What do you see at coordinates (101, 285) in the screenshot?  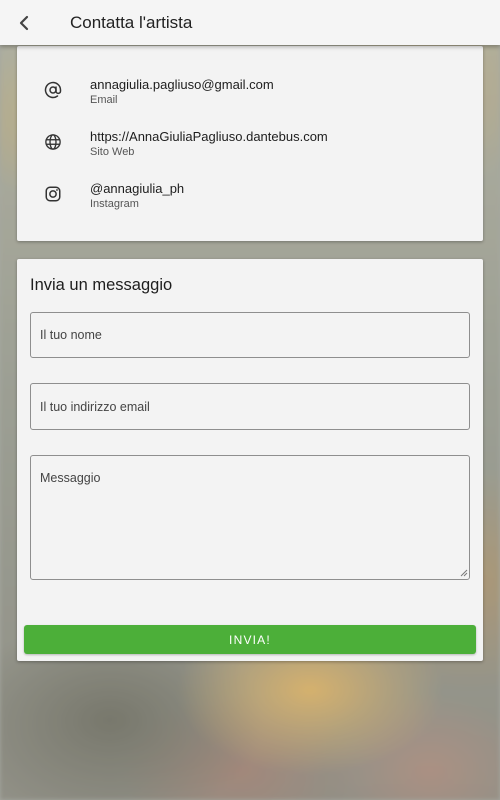 I see `form-title: Invia un messaggio` at bounding box center [101, 285].